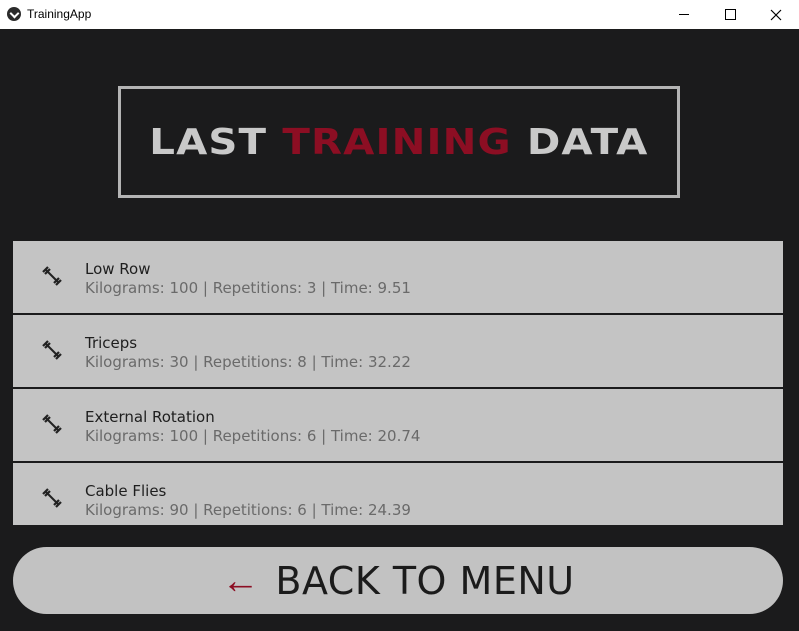 The image size is (799, 631). What do you see at coordinates (208, 142) in the screenshot?
I see `title-word-last: LAST` at bounding box center [208, 142].